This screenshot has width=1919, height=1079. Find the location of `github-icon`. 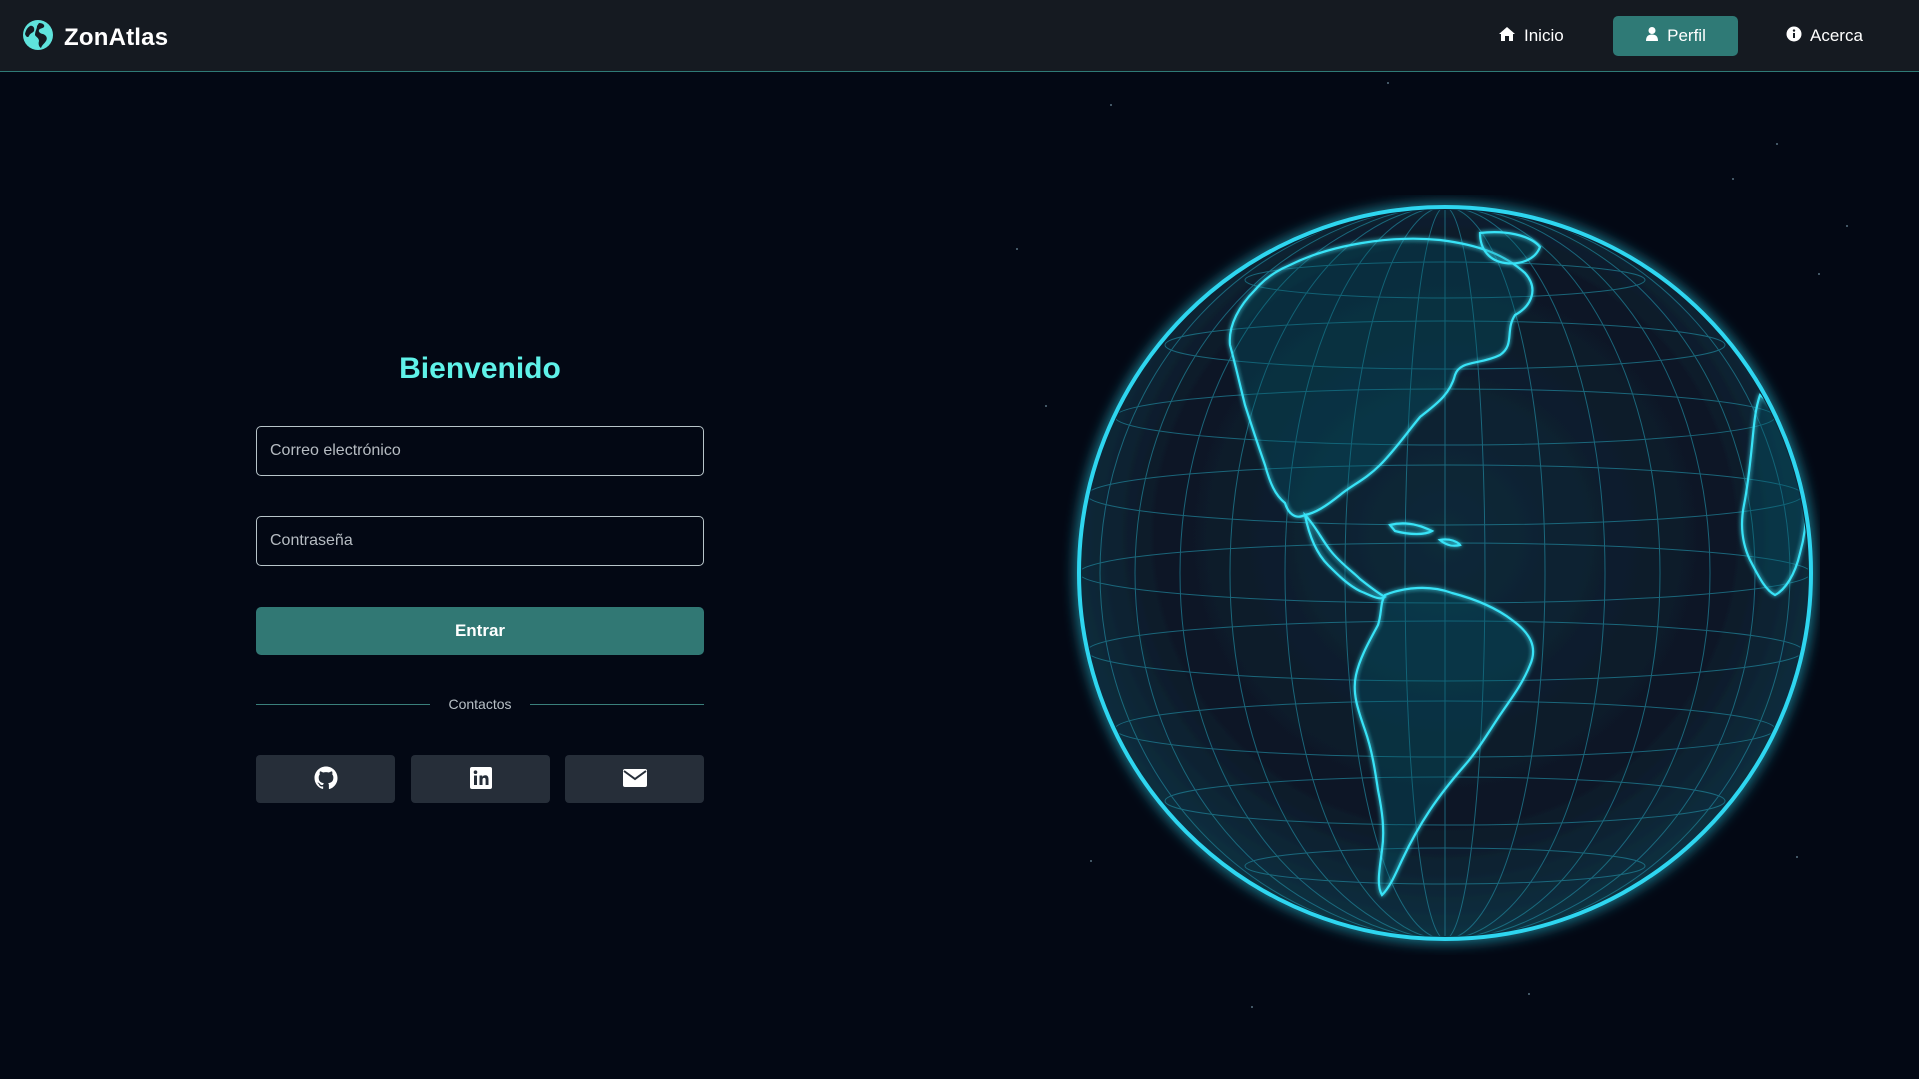

github-icon is located at coordinates (326, 779).